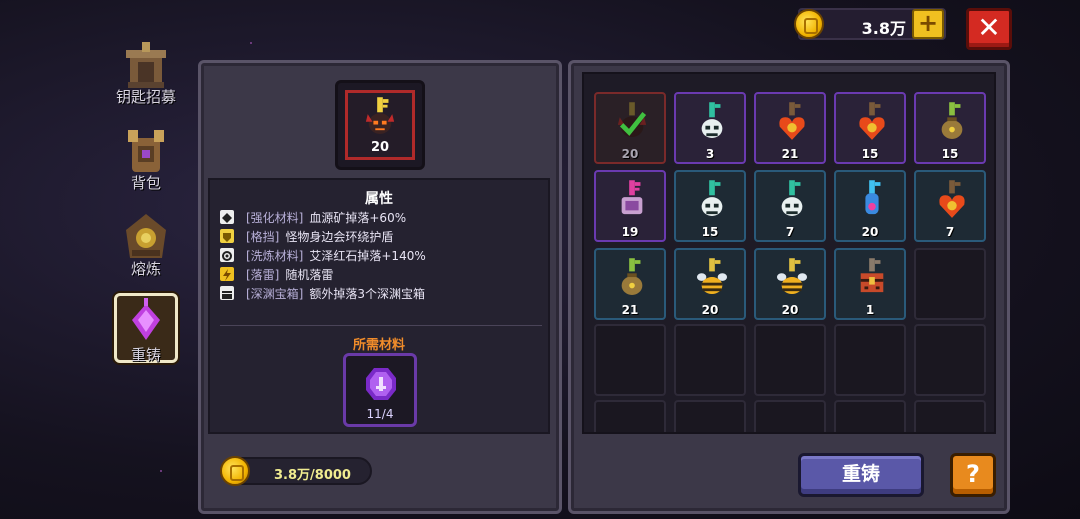 The width and height of the screenshot is (1080, 519). Describe the element at coordinates (379, 199) in the screenshot. I see `attributes-title: 属性` at that location.